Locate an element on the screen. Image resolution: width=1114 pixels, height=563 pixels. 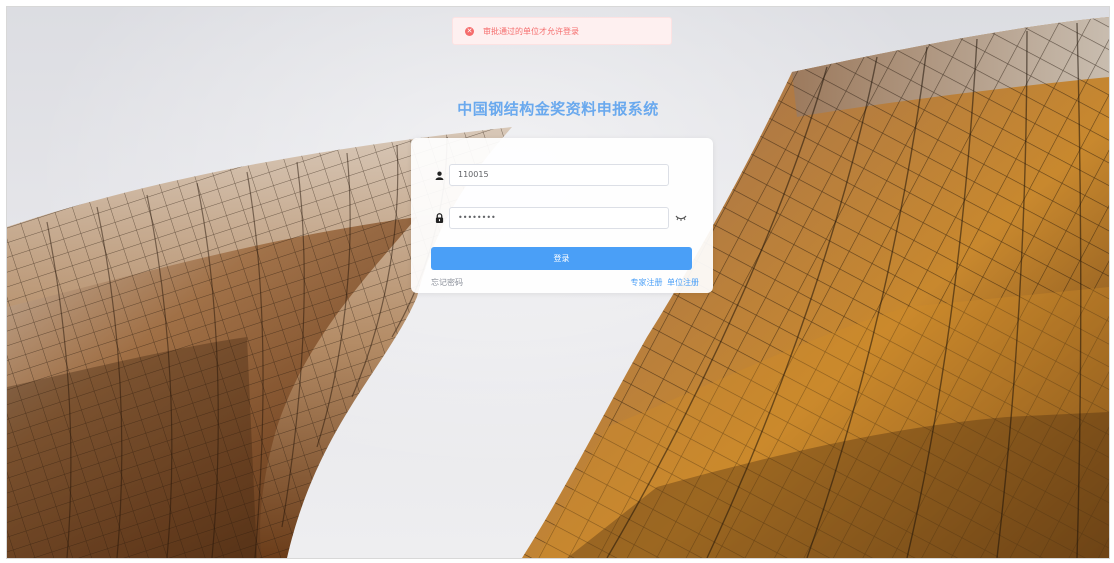
user-icon is located at coordinates (439, 175).